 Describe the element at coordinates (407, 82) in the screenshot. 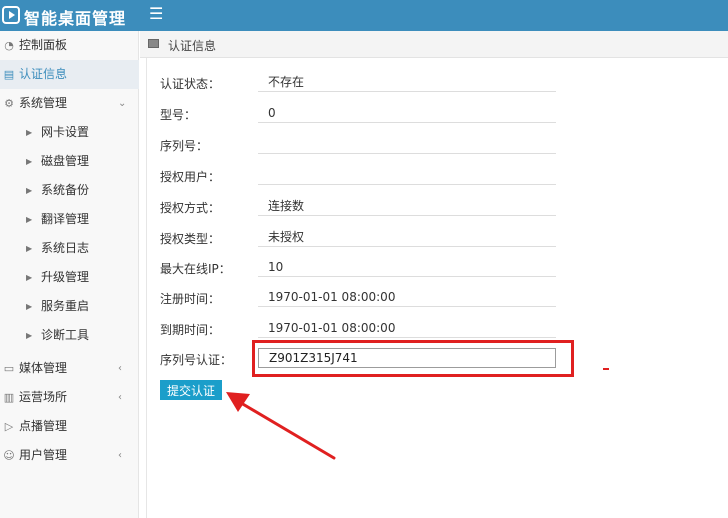

I see `auth-status-value: 不存在` at that location.